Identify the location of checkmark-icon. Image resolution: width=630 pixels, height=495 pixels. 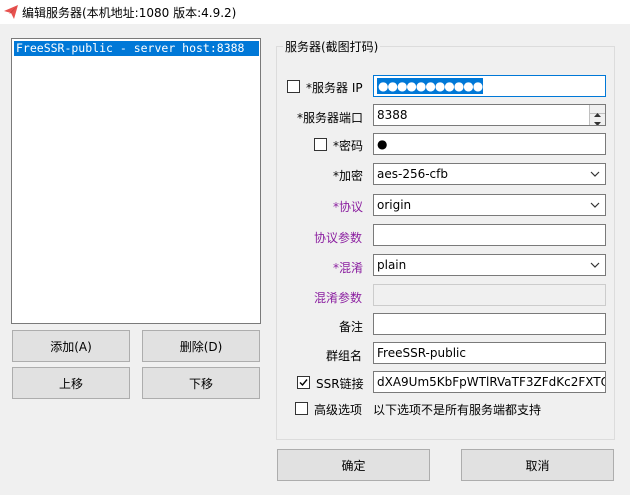
(303, 383).